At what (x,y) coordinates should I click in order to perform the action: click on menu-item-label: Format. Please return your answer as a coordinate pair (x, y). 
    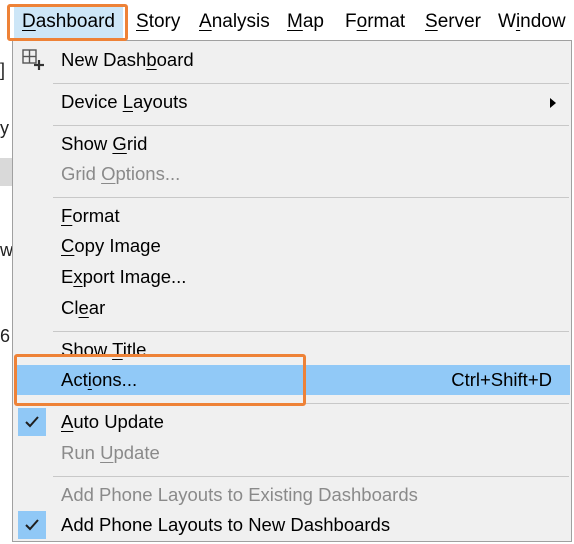
    Looking at the image, I should click on (90, 215).